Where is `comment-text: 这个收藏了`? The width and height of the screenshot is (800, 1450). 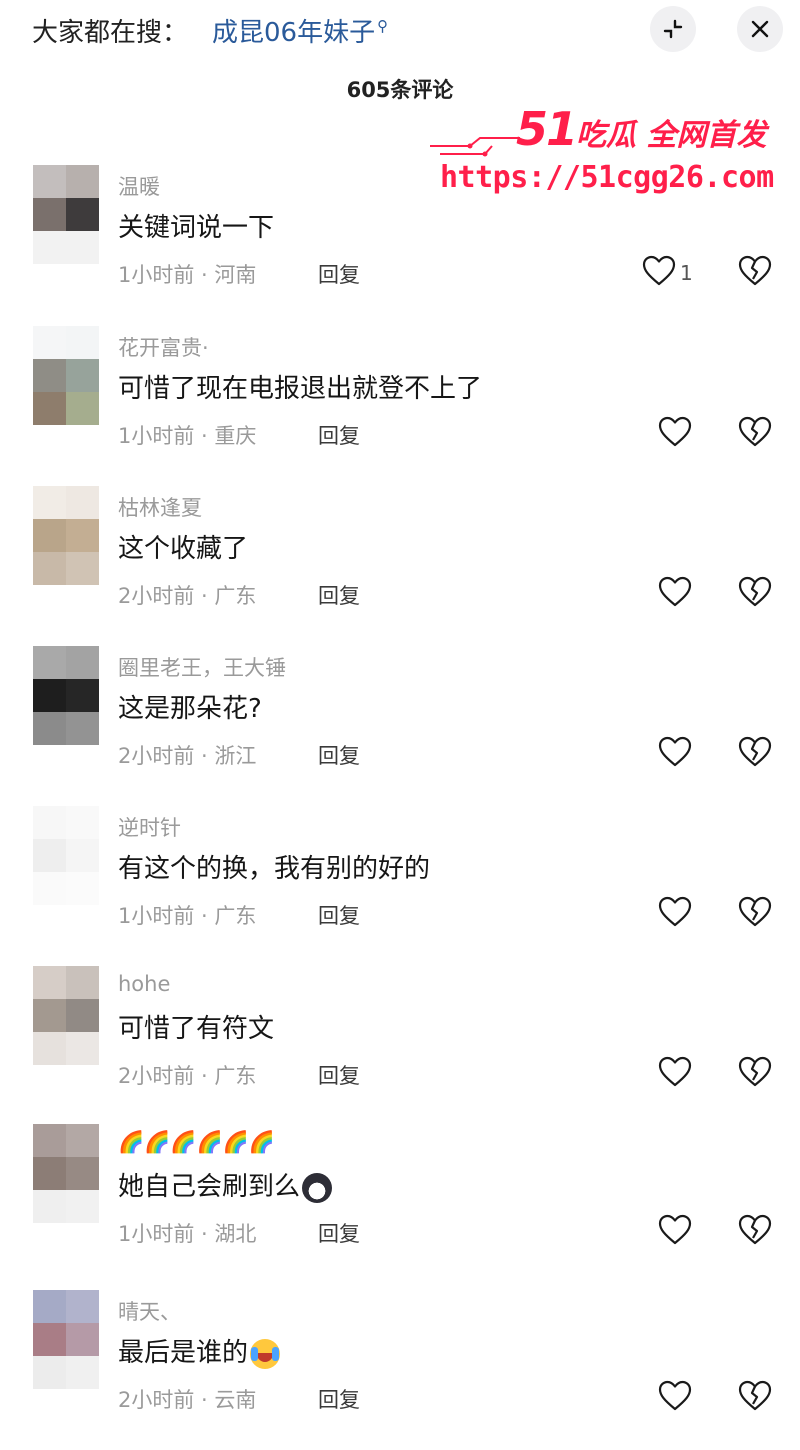
comment-text: 这个收藏了 is located at coordinates (183, 549).